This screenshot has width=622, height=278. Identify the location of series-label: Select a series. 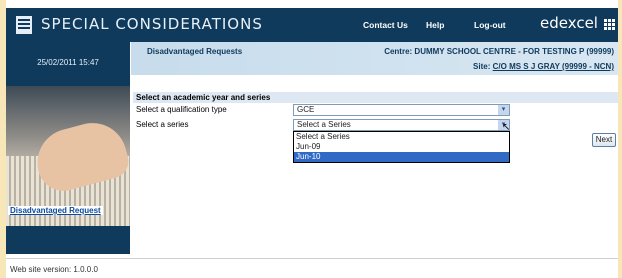
(162, 124).